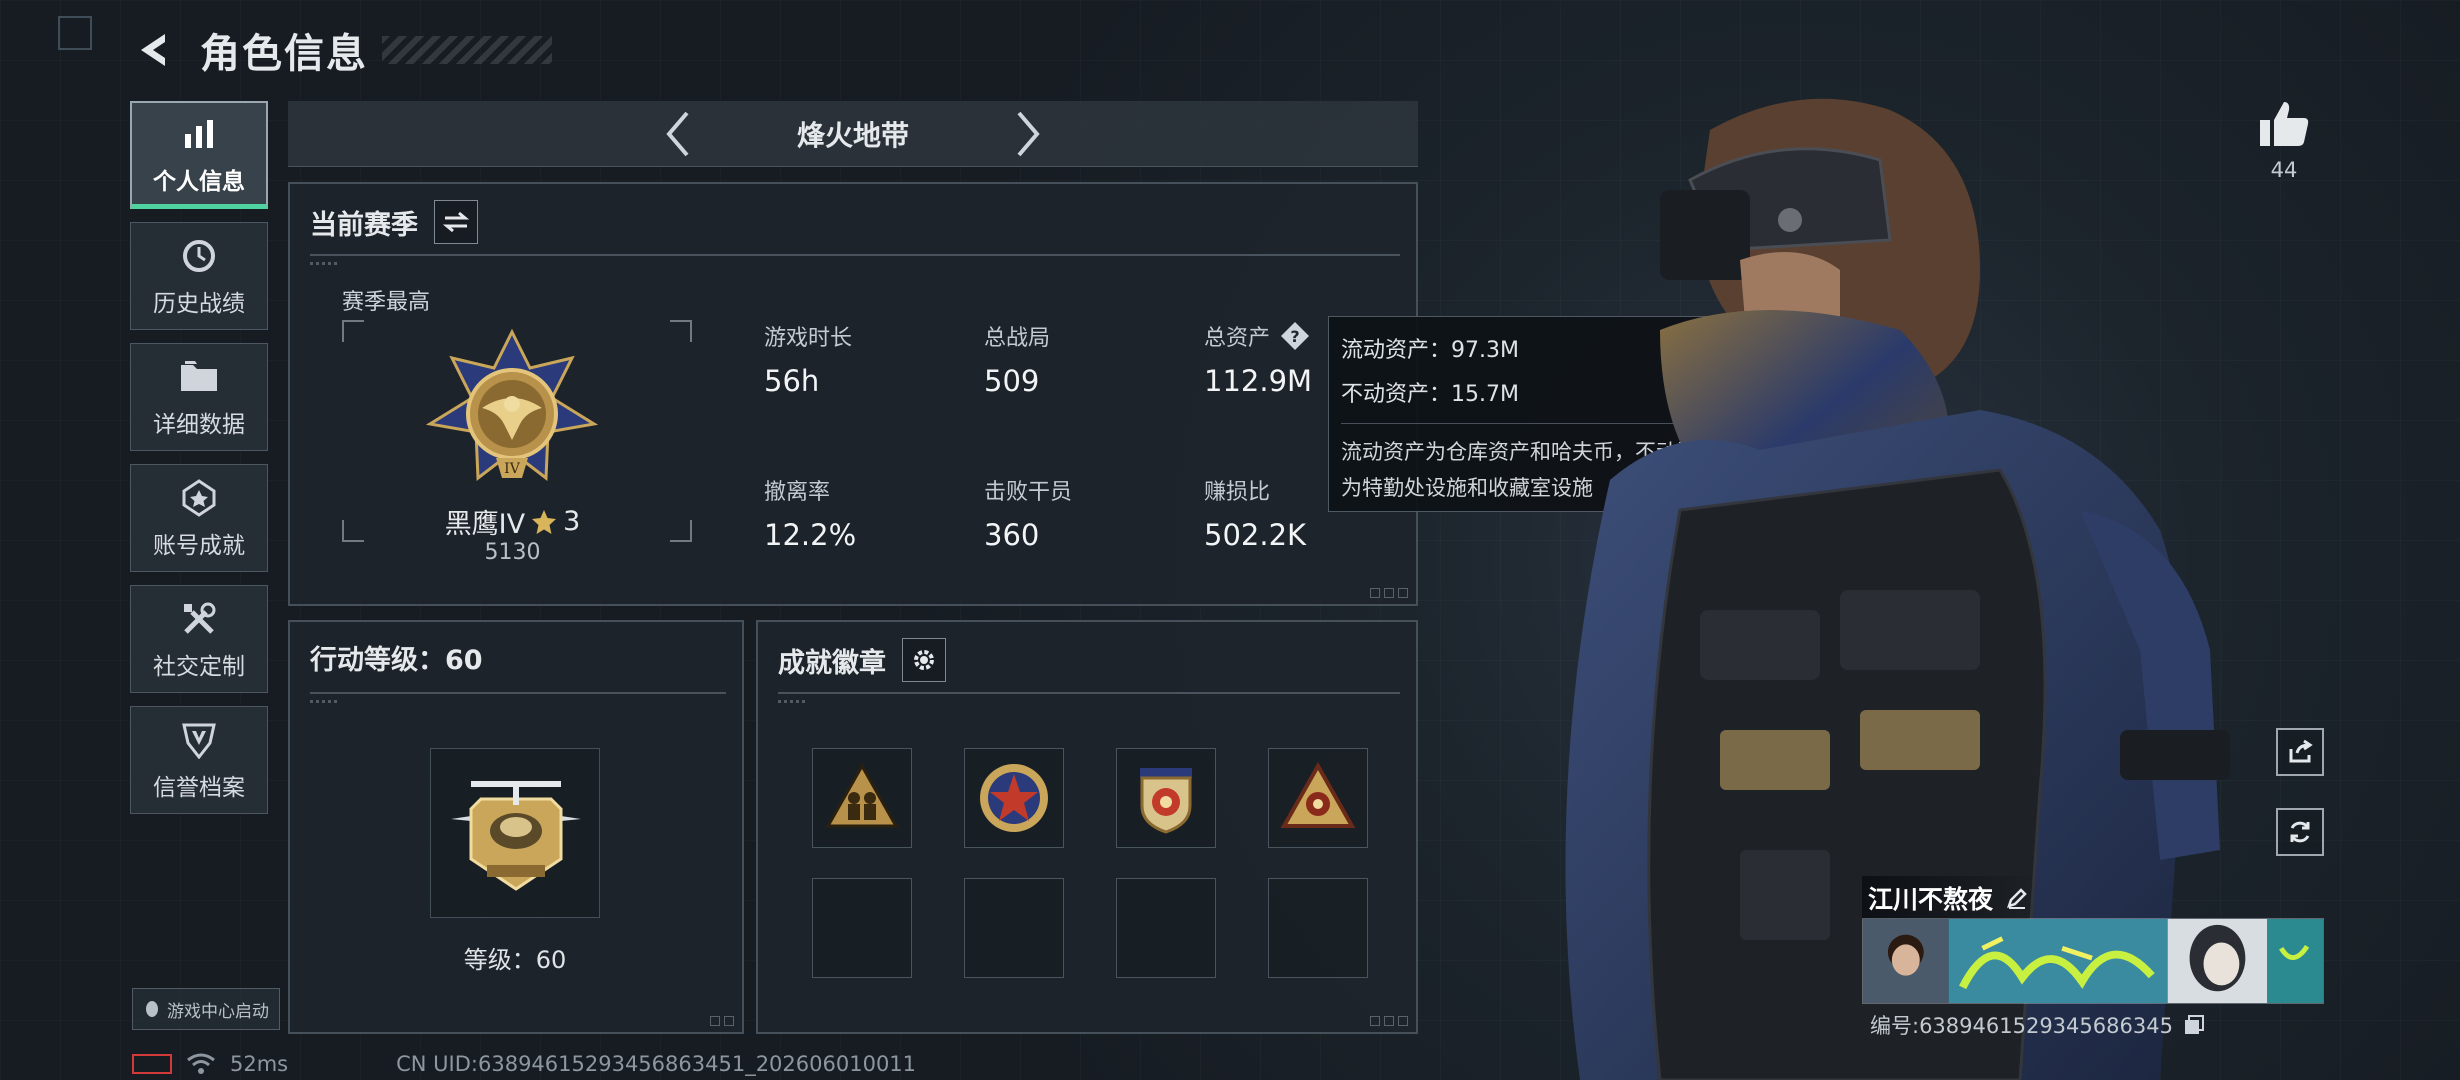  What do you see at coordinates (199, 181) in the screenshot?
I see `nav-label: 个人信息` at bounding box center [199, 181].